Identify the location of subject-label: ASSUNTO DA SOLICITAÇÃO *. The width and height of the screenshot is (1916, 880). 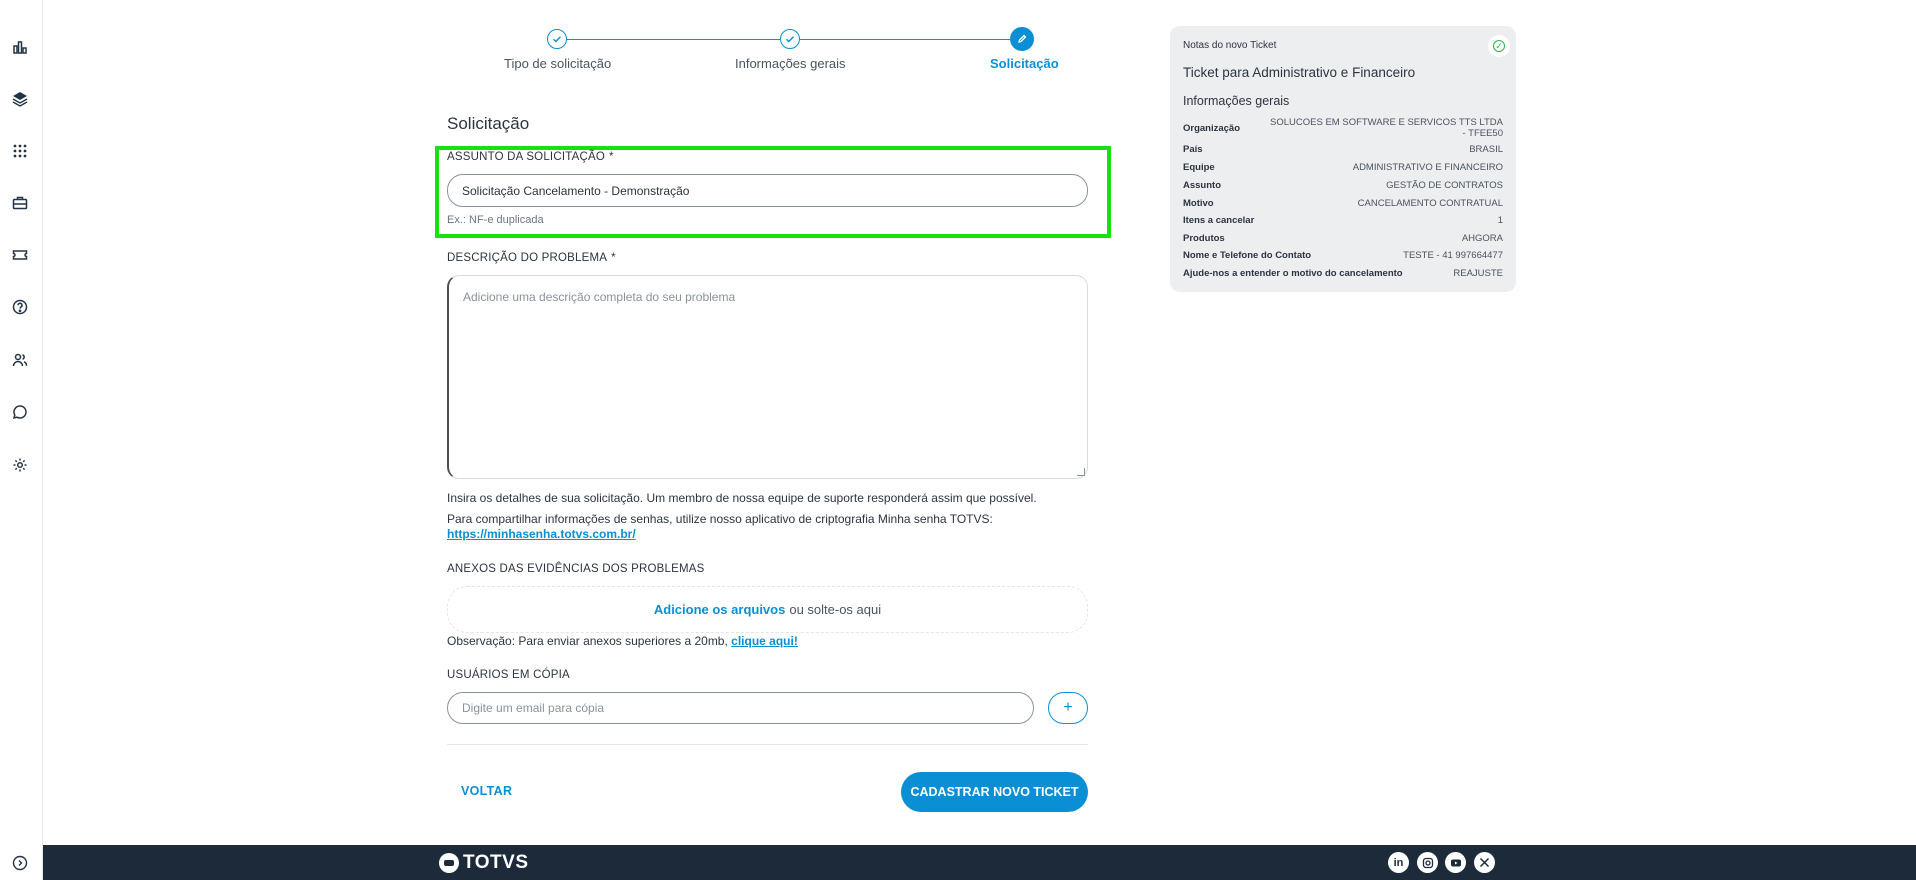
(530, 157).